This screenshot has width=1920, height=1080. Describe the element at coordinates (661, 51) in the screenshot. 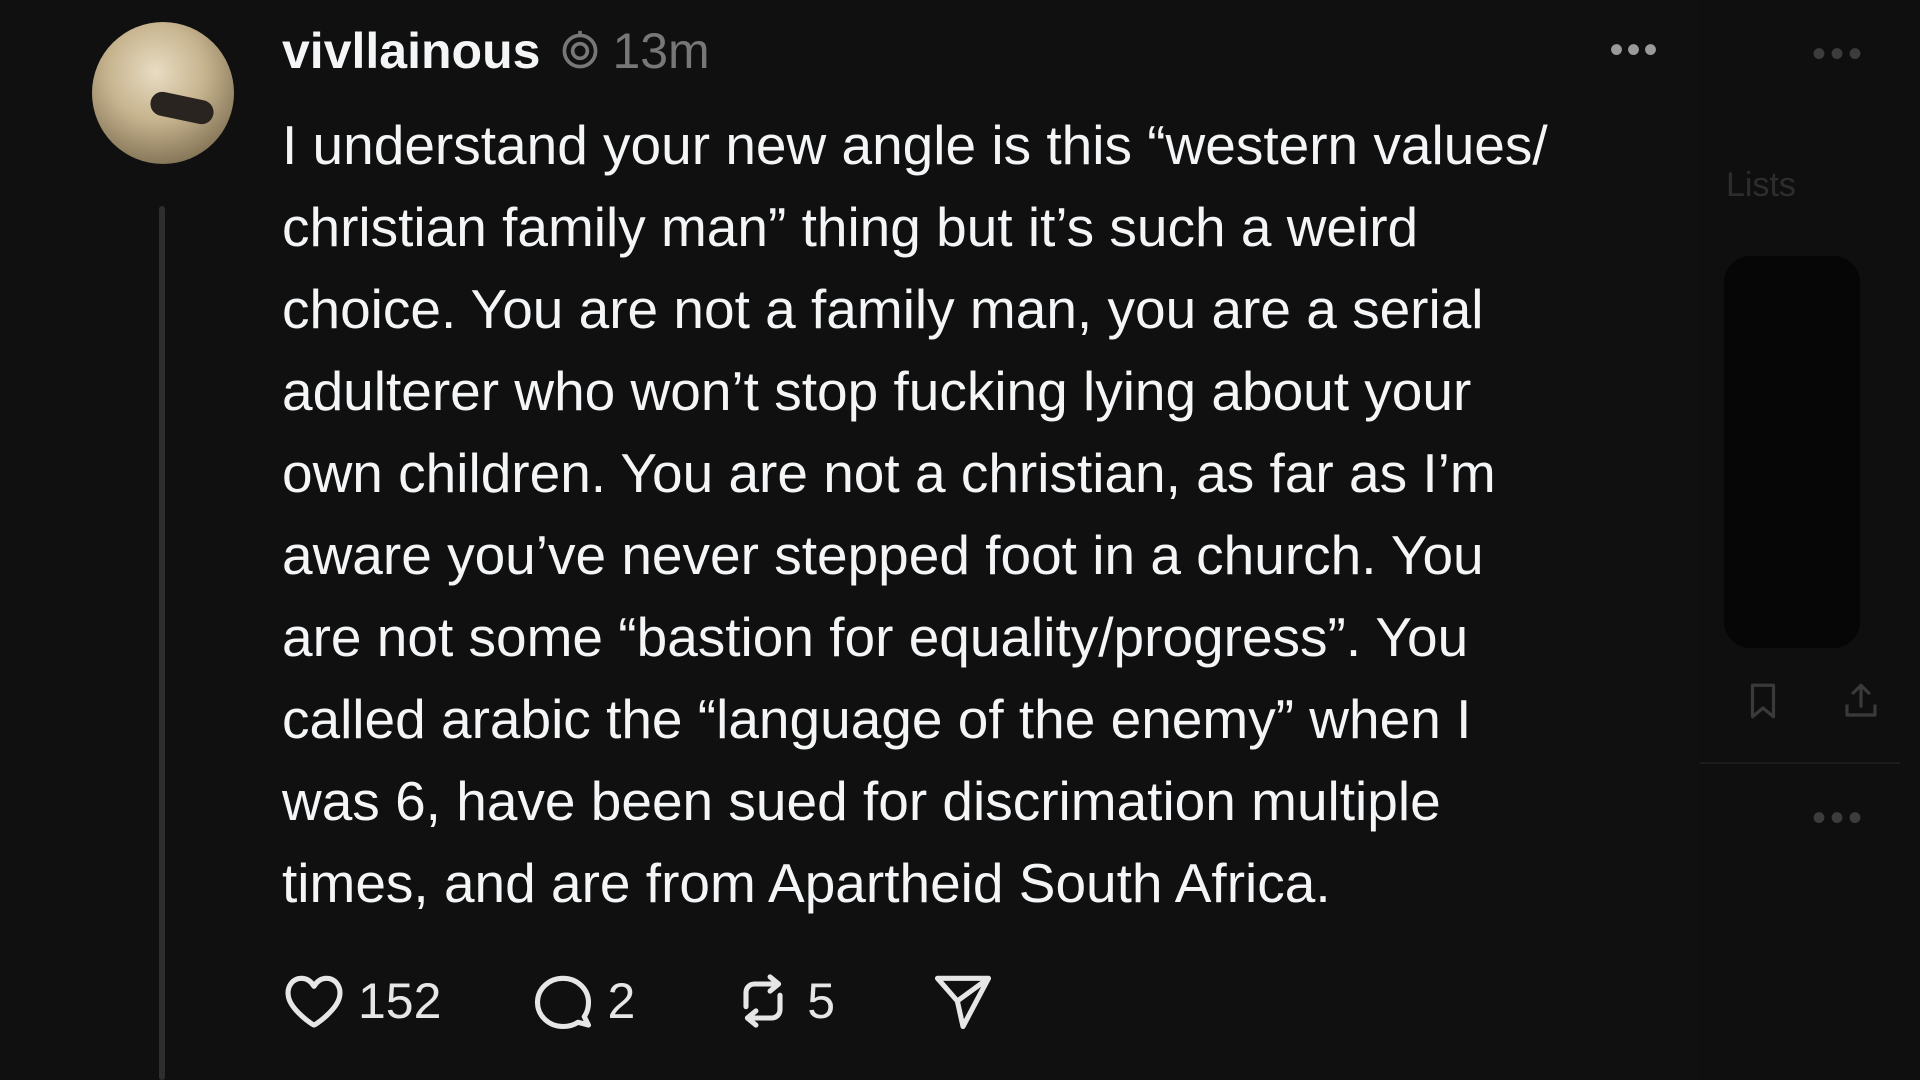

I see `post-timestamp: 13m` at that location.